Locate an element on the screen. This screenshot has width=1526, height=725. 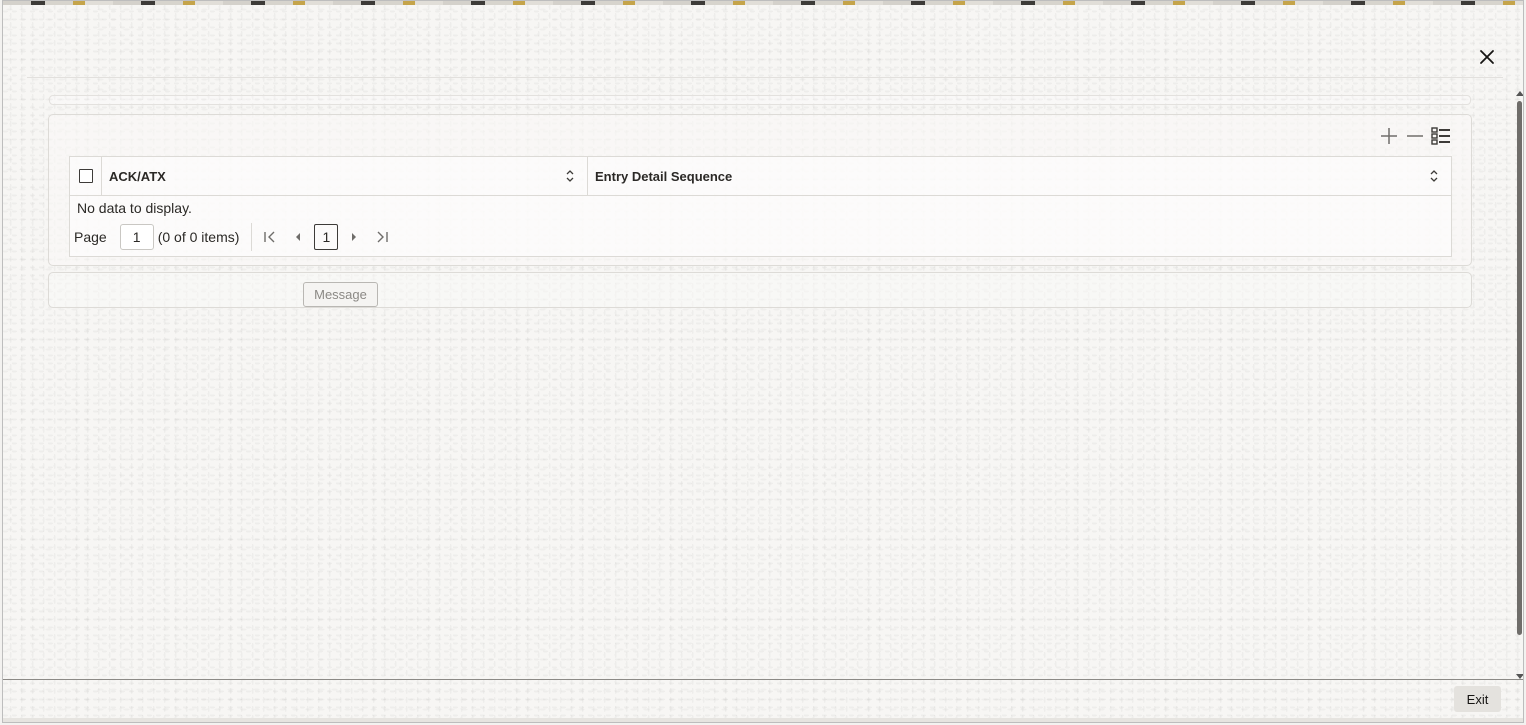
column-header-label: Entry Detail Sequence is located at coordinates (664, 176).